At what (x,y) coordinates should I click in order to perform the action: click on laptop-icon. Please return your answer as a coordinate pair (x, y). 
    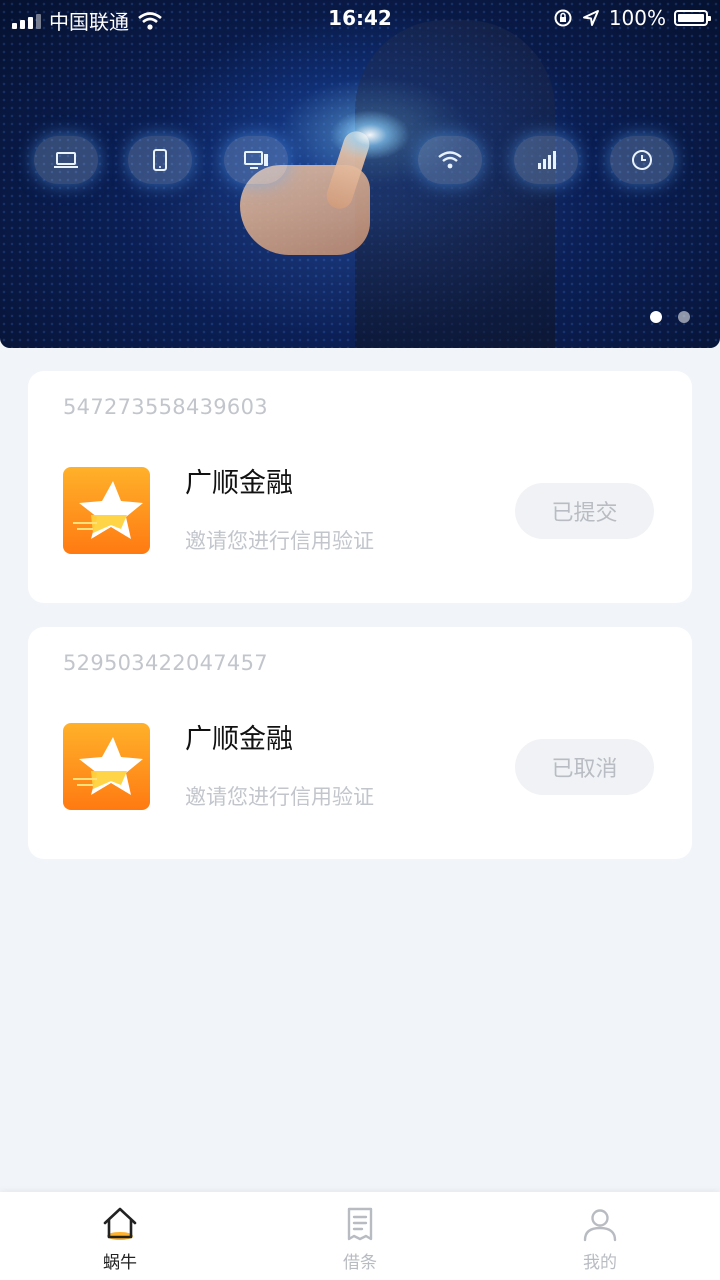
    Looking at the image, I should click on (66, 160).